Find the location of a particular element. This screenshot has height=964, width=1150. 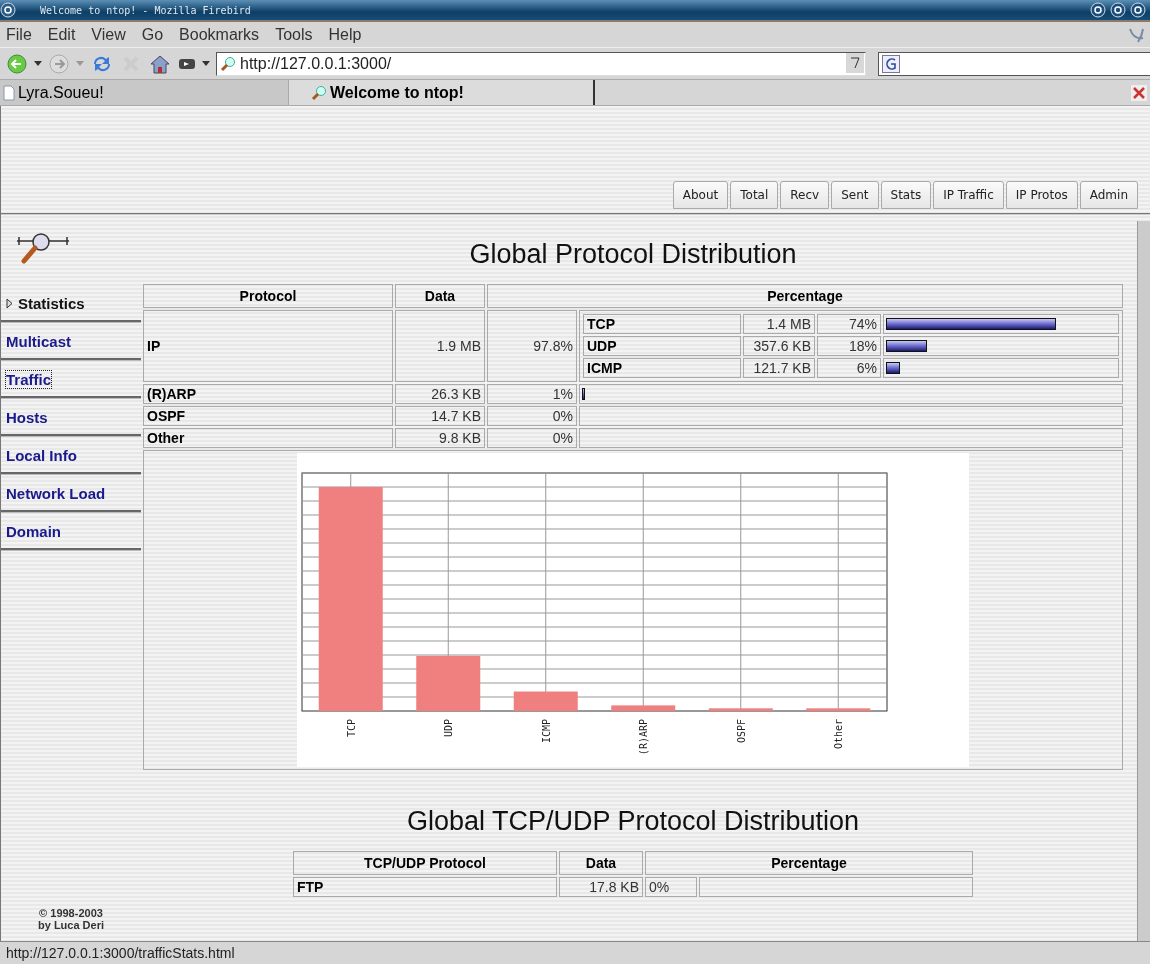

table-cell: 97.8% is located at coordinates (532, 346).